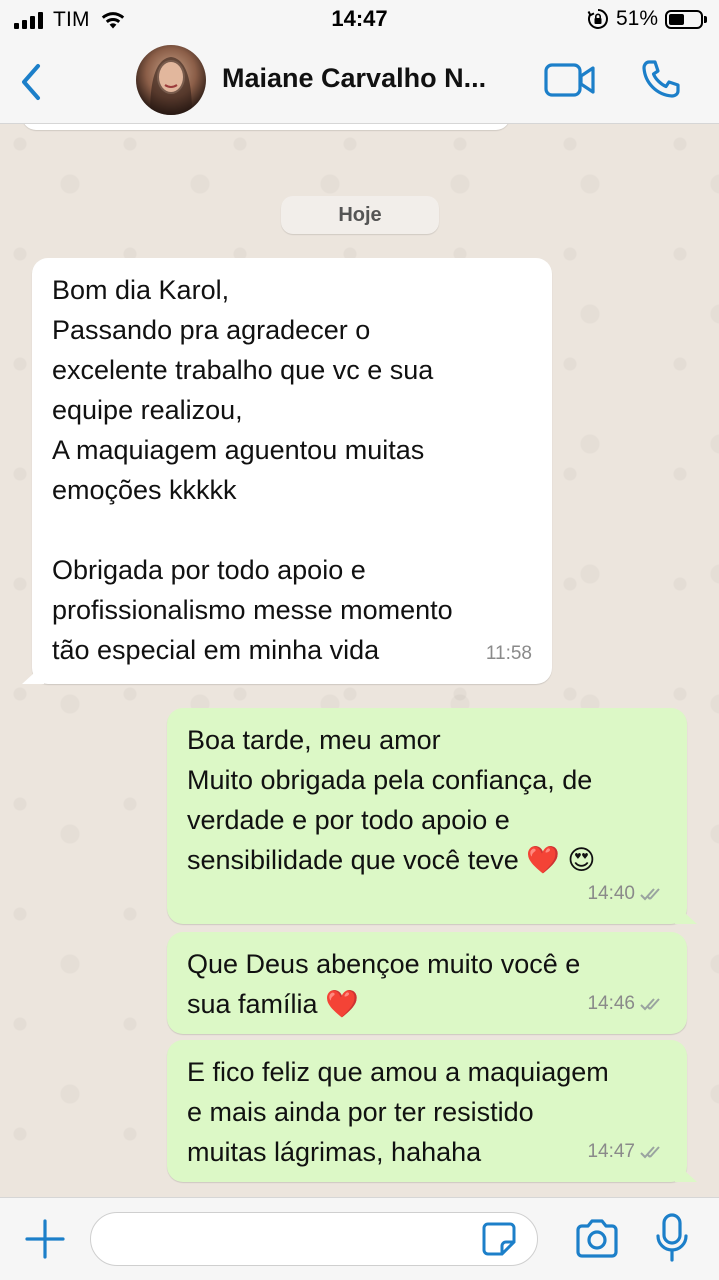  I want to click on message-meta: 14:46, so click(627, 1004).